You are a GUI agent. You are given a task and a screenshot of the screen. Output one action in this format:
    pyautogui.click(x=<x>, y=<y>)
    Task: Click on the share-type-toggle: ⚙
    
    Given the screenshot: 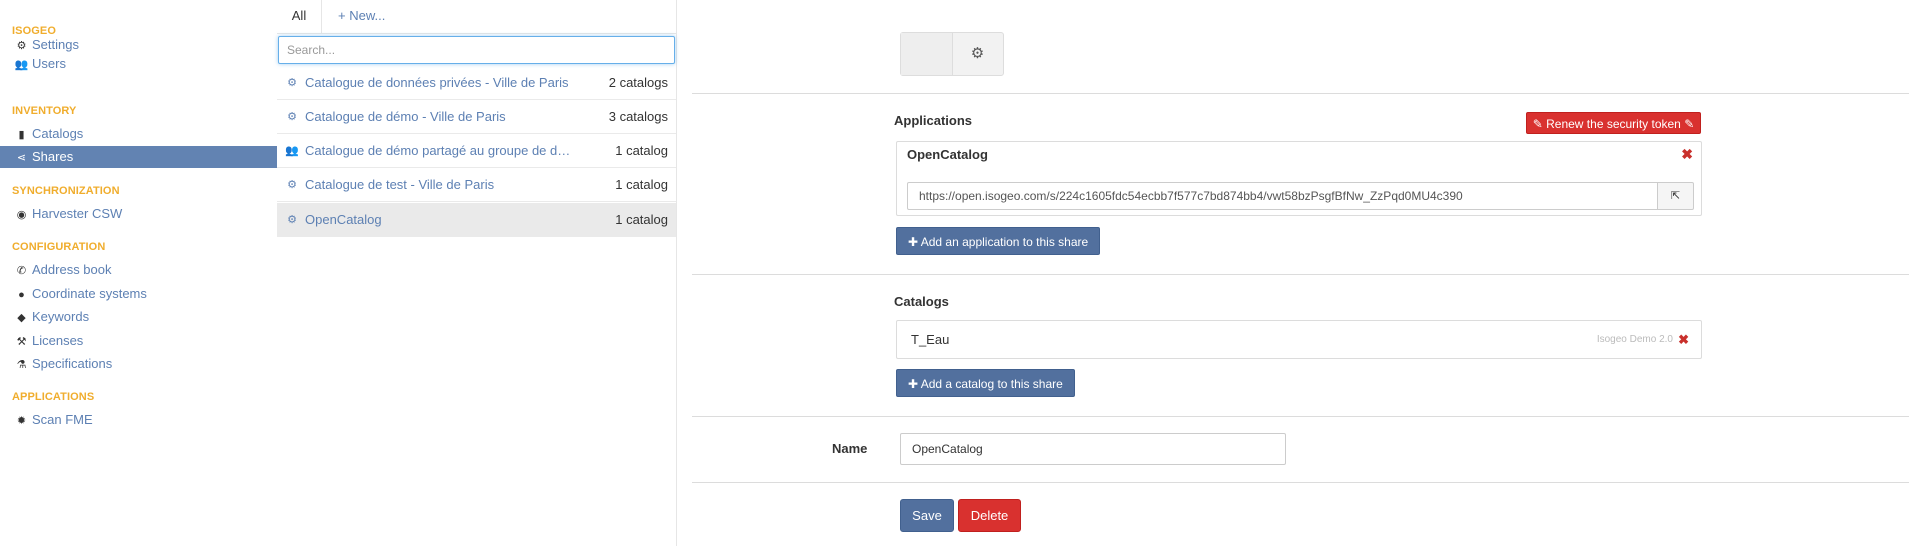 What is the action you would take?
    pyautogui.click(x=952, y=54)
    